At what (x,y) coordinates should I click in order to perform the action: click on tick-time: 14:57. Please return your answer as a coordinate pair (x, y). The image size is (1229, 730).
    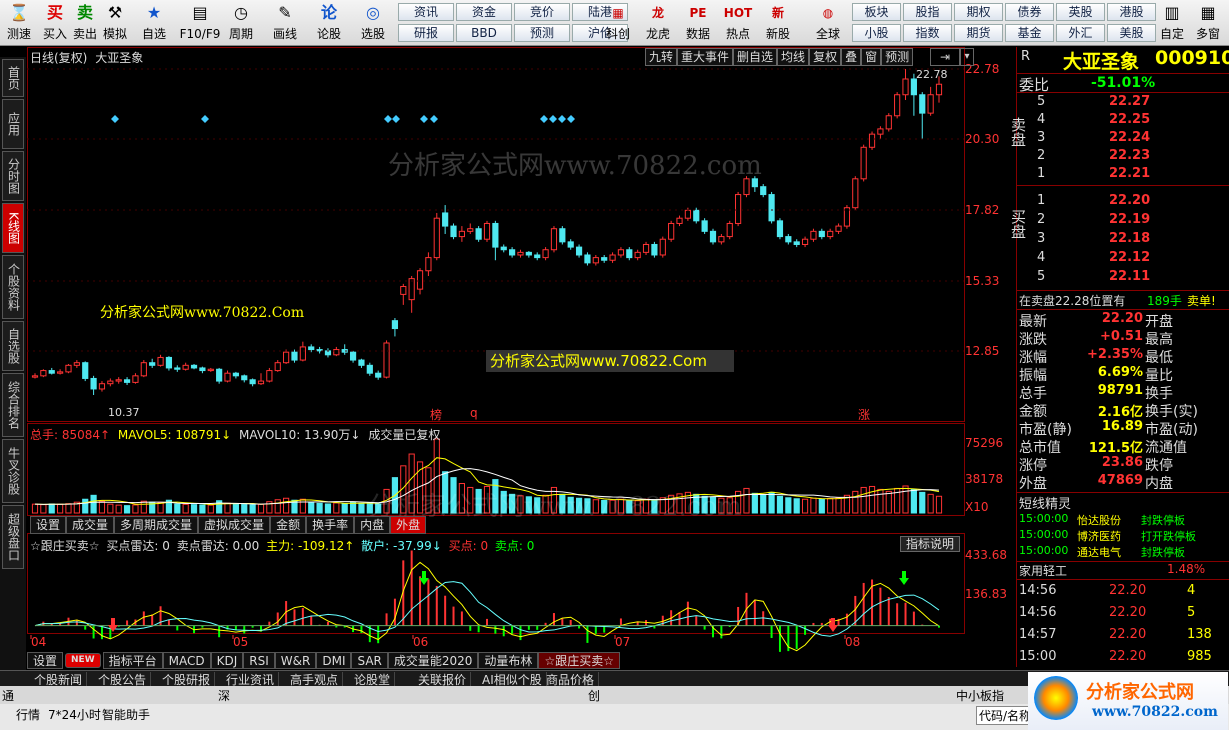
    Looking at the image, I should click on (1038, 634).